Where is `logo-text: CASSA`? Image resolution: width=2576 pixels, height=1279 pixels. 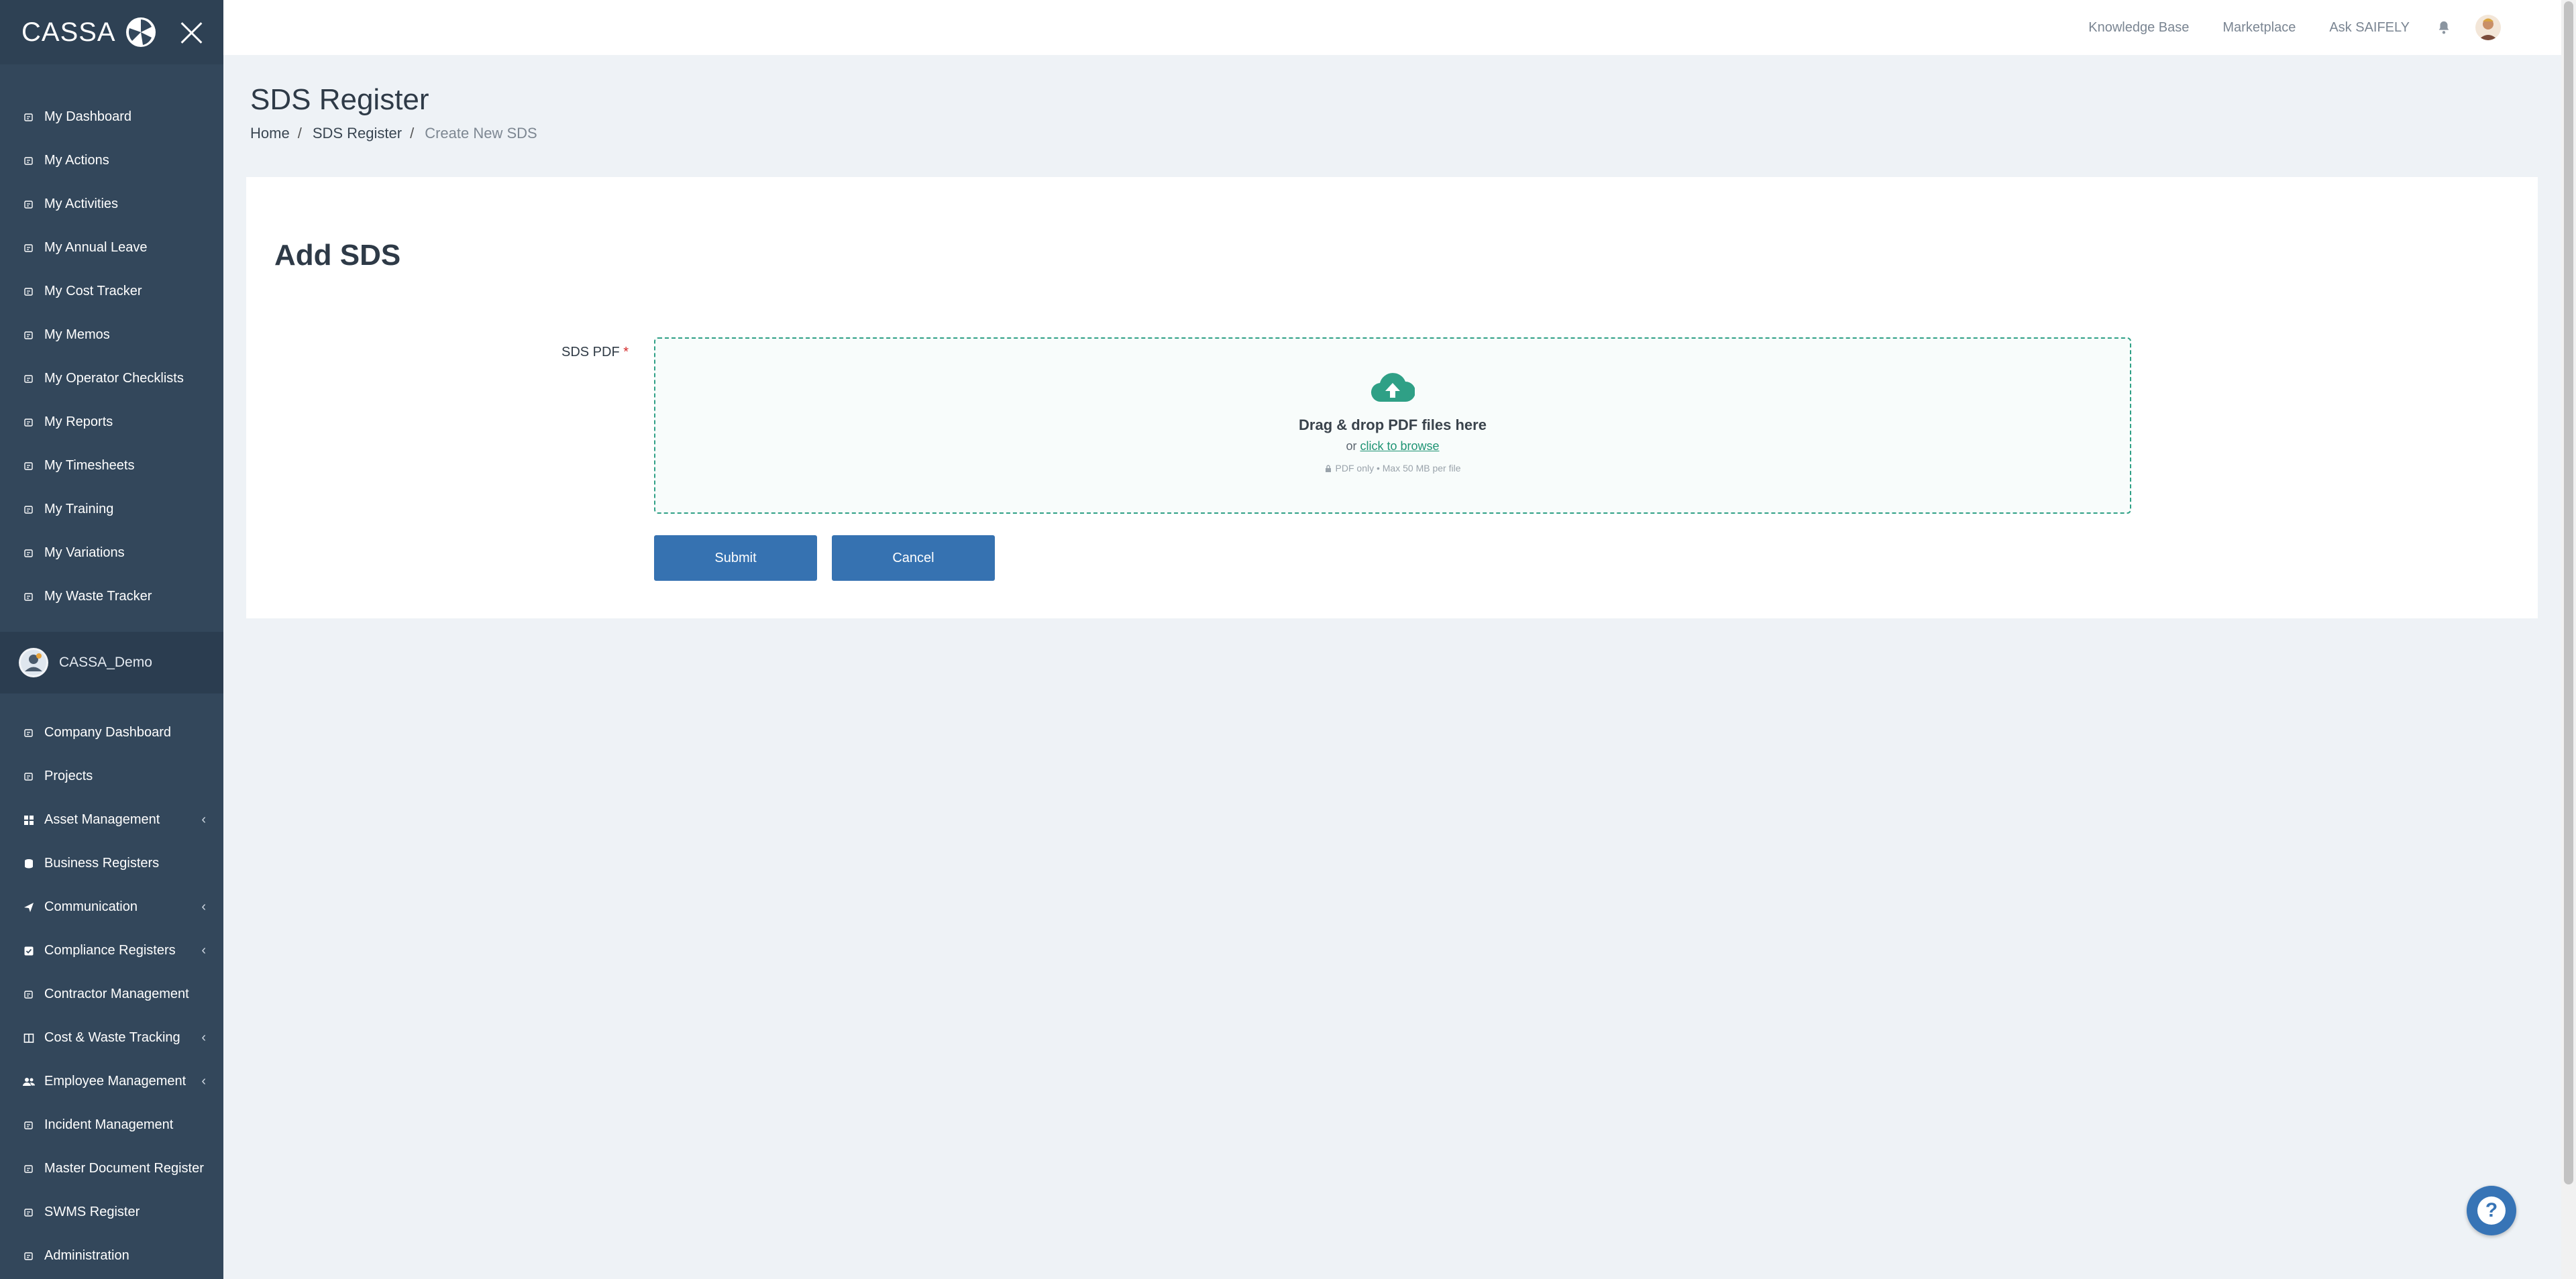 logo-text: CASSA is located at coordinates (68, 32).